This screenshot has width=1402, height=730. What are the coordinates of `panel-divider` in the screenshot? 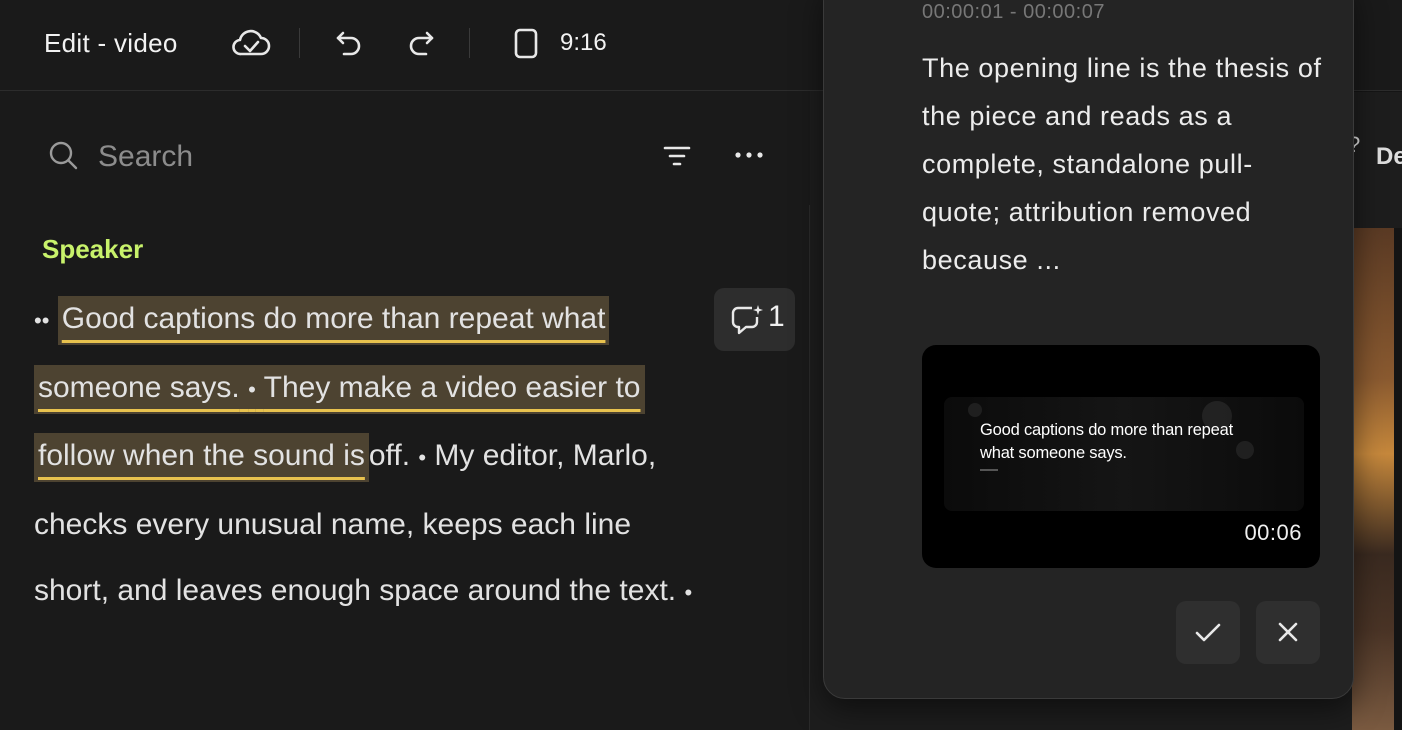 It's located at (809, 467).